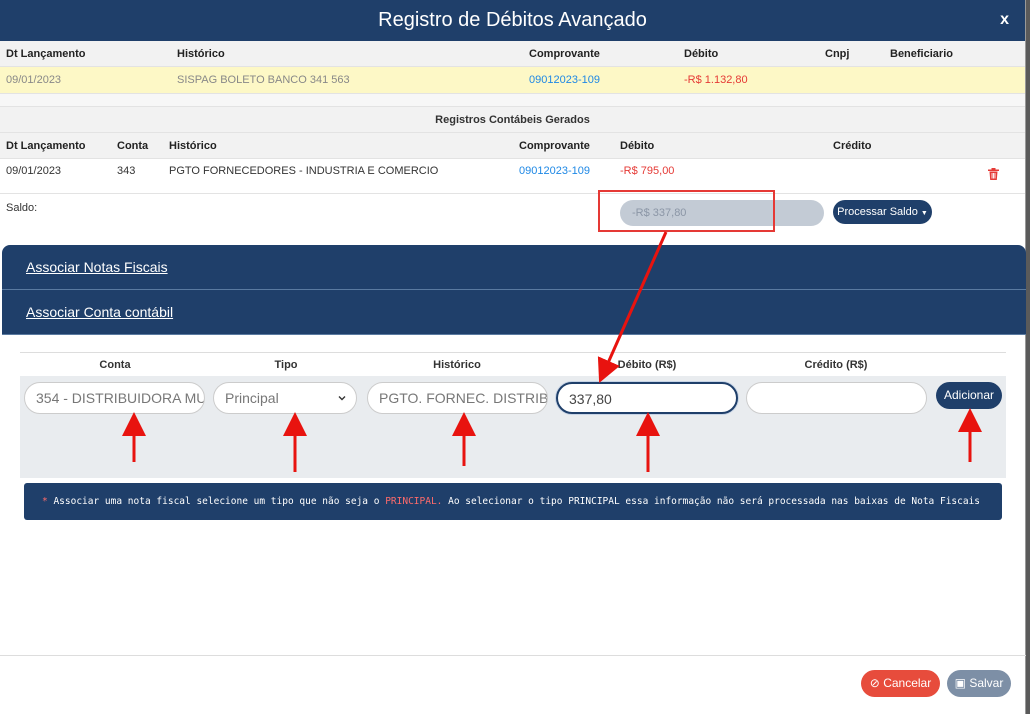  I want to click on processar-saldo-label: Processar Saldo, so click(877, 212).